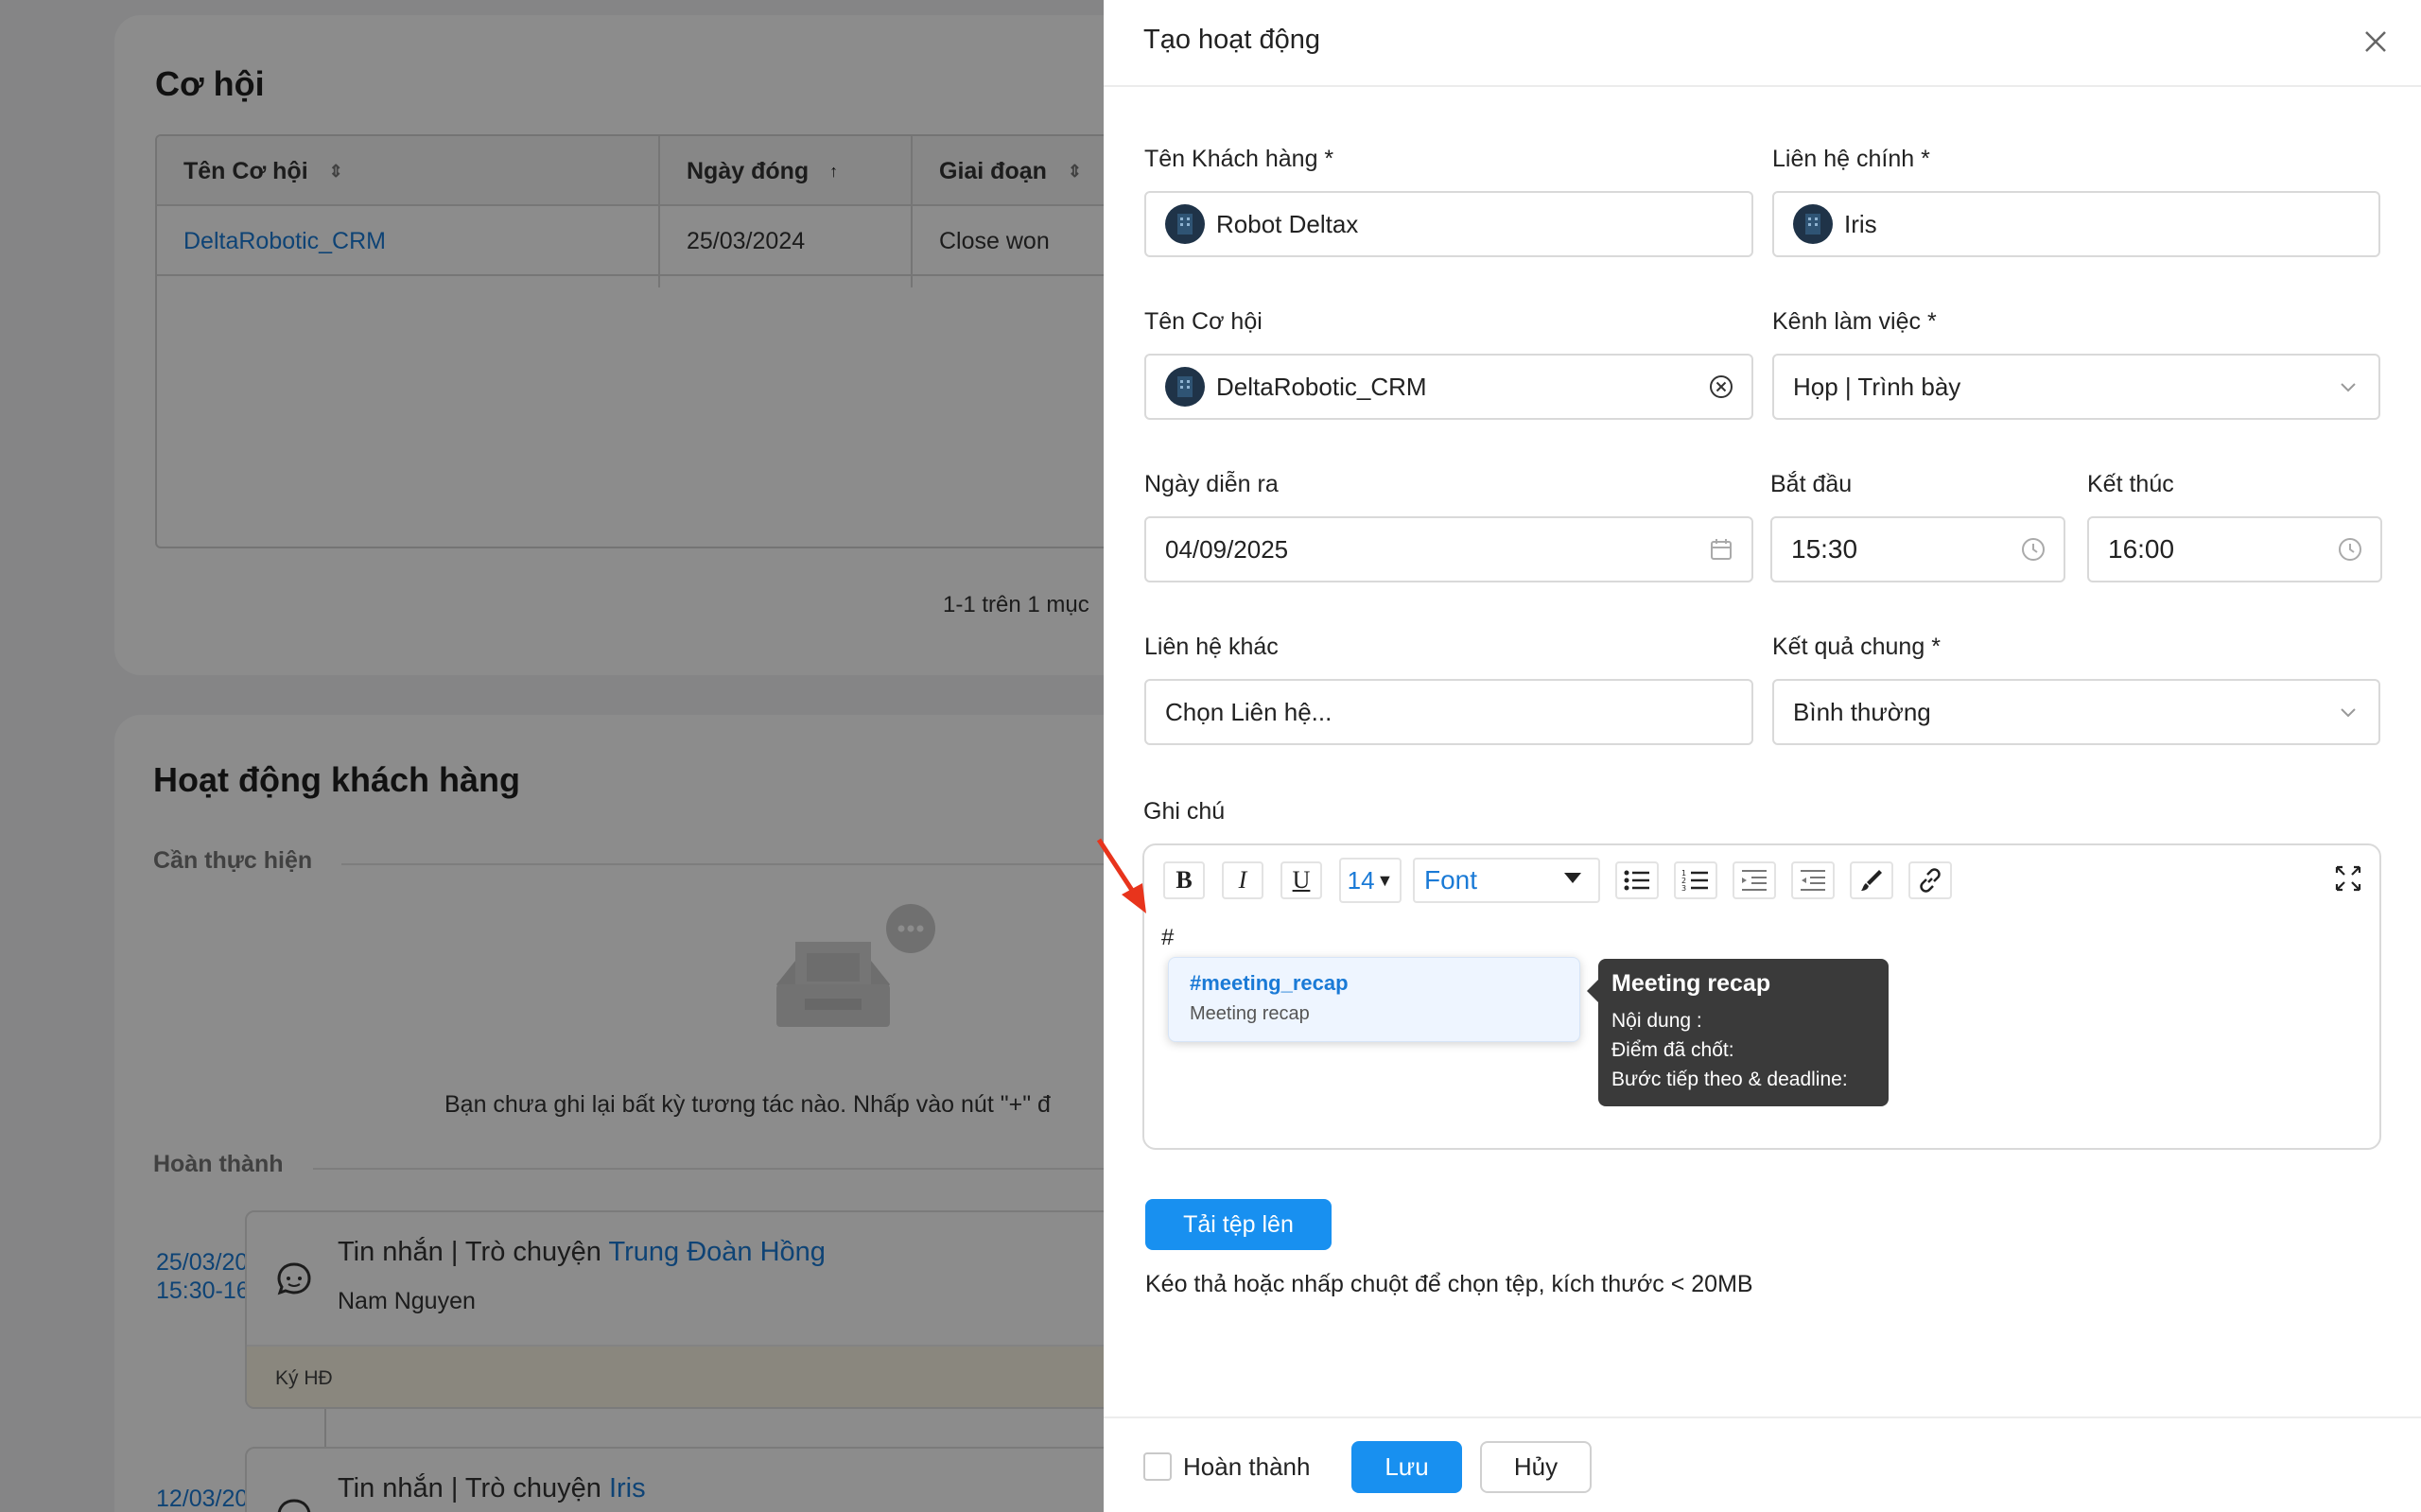 This screenshot has width=2421, height=1512. I want to click on customer-label: Tên Khách hàng *, so click(1239, 159).